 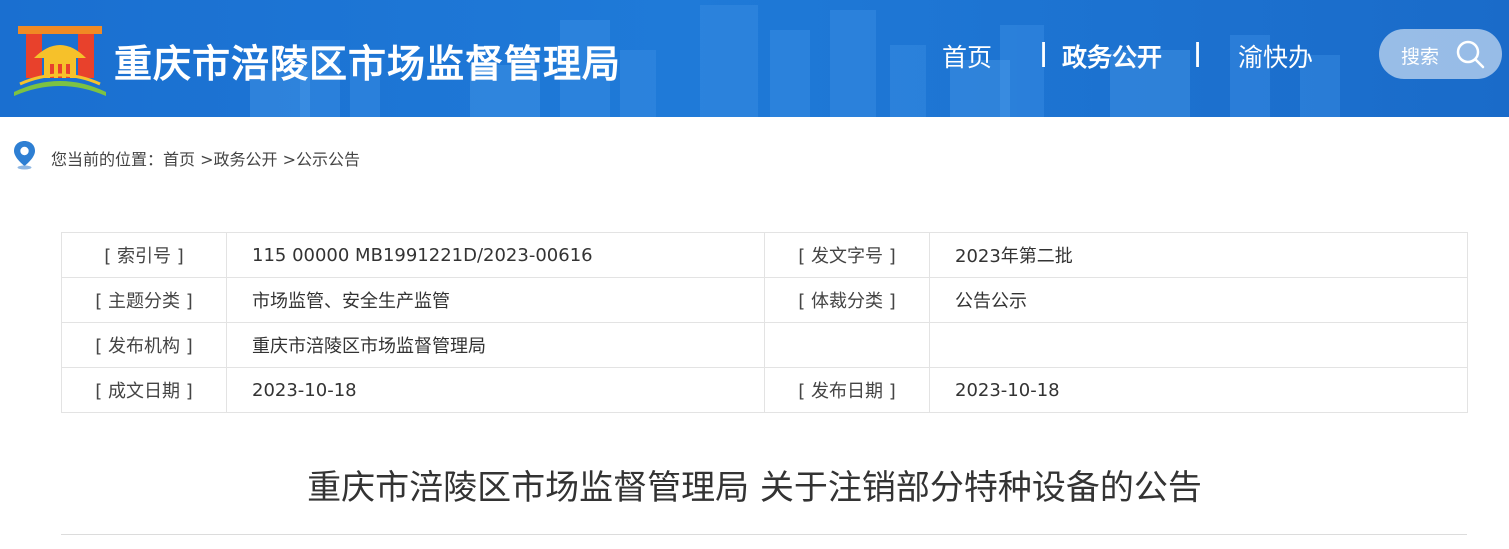 What do you see at coordinates (1470, 54) in the screenshot?
I see `search-icon` at bounding box center [1470, 54].